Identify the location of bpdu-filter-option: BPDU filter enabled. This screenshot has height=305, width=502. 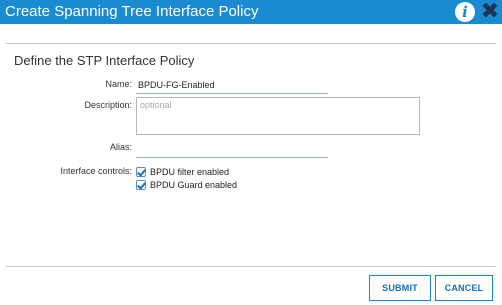
(182, 172).